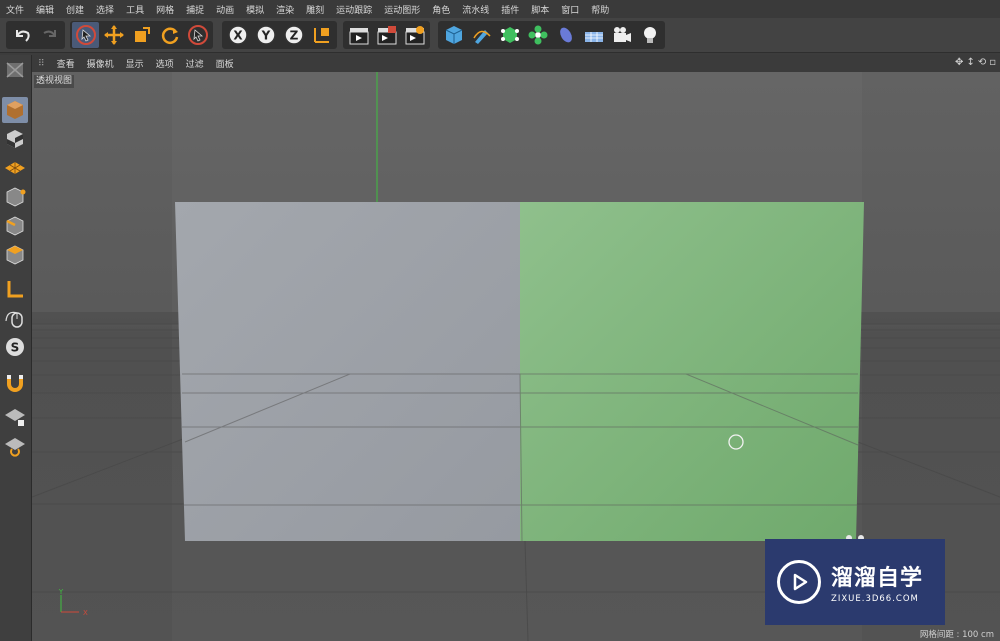 The image size is (1000, 641). I want to click on rotate-button, so click(169, 35).